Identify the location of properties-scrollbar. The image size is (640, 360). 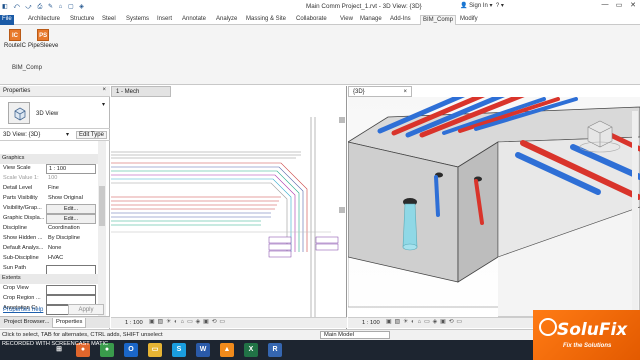
(102, 231).